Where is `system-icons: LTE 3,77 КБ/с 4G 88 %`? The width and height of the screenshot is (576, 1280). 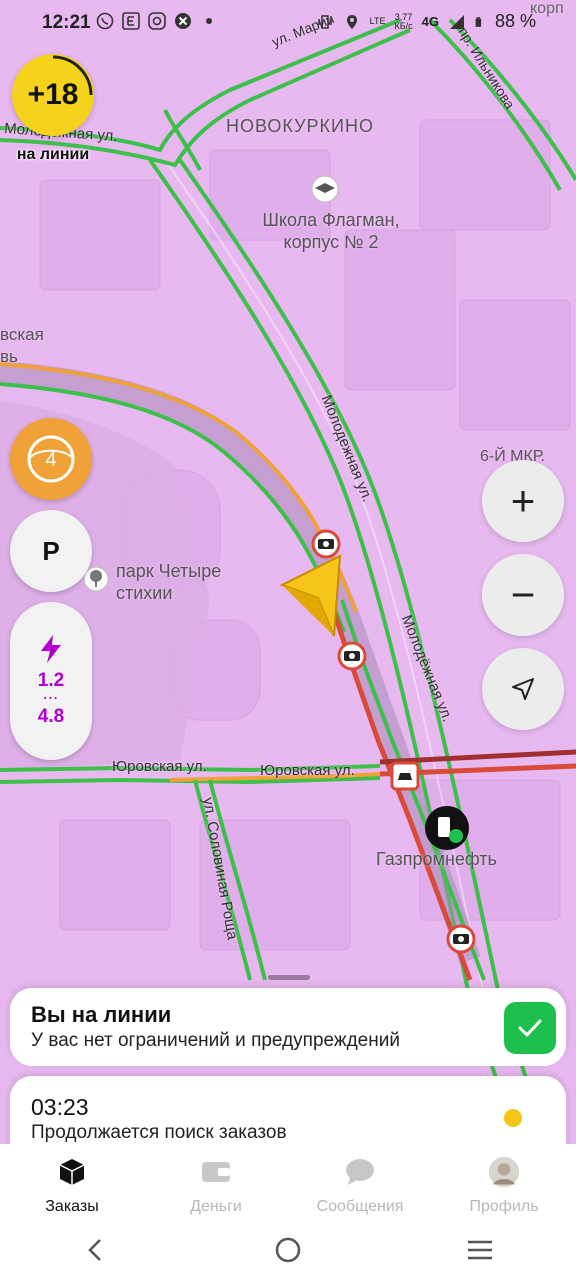
system-icons: LTE 3,77 КБ/с 4G 88 % is located at coordinates (426, 21).